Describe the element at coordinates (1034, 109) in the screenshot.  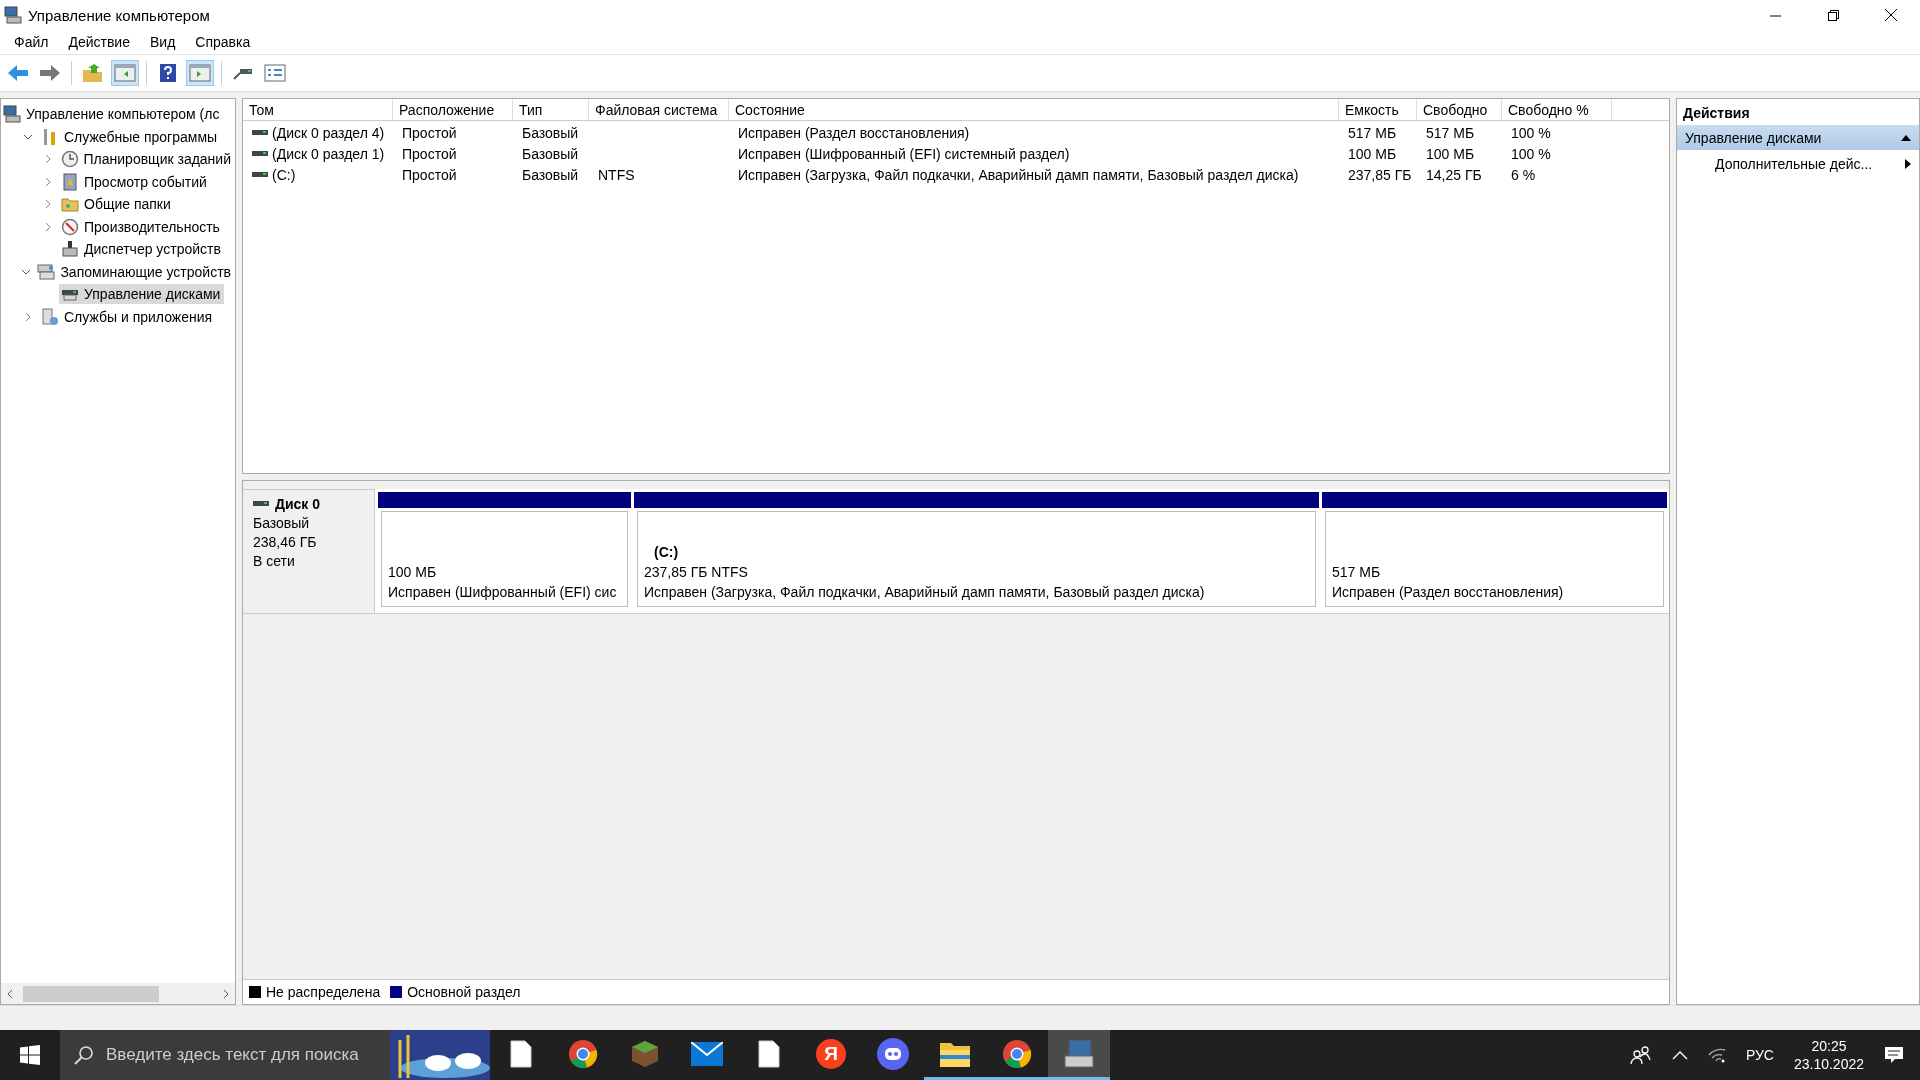
I see `column-header: Состояние` at that location.